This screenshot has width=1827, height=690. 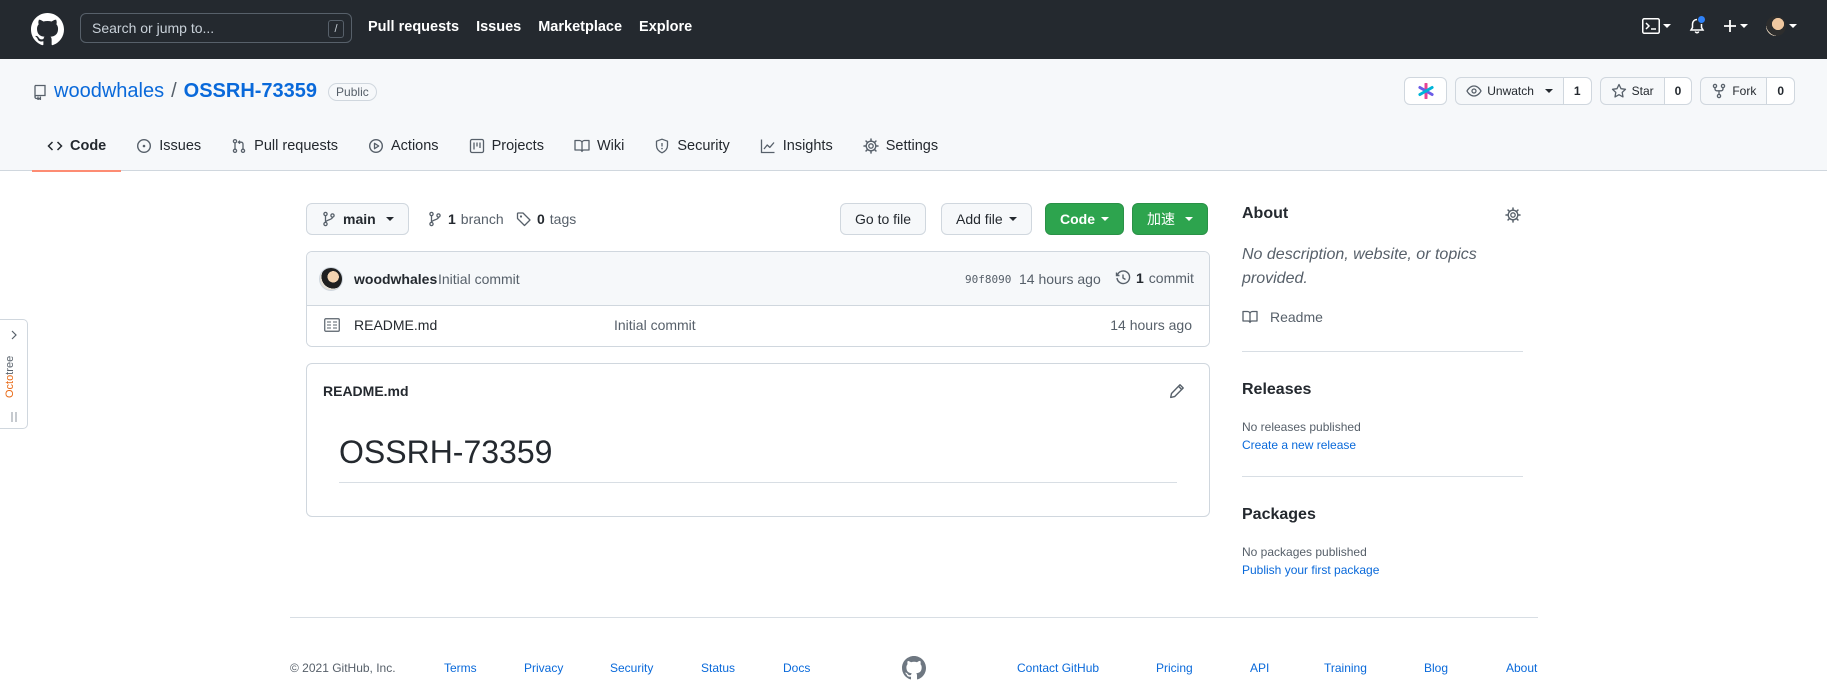 What do you see at coordinates (1345, 668) in the screenshot?
I see `footer-link-training: Training` at bounding box center [1345, 668].